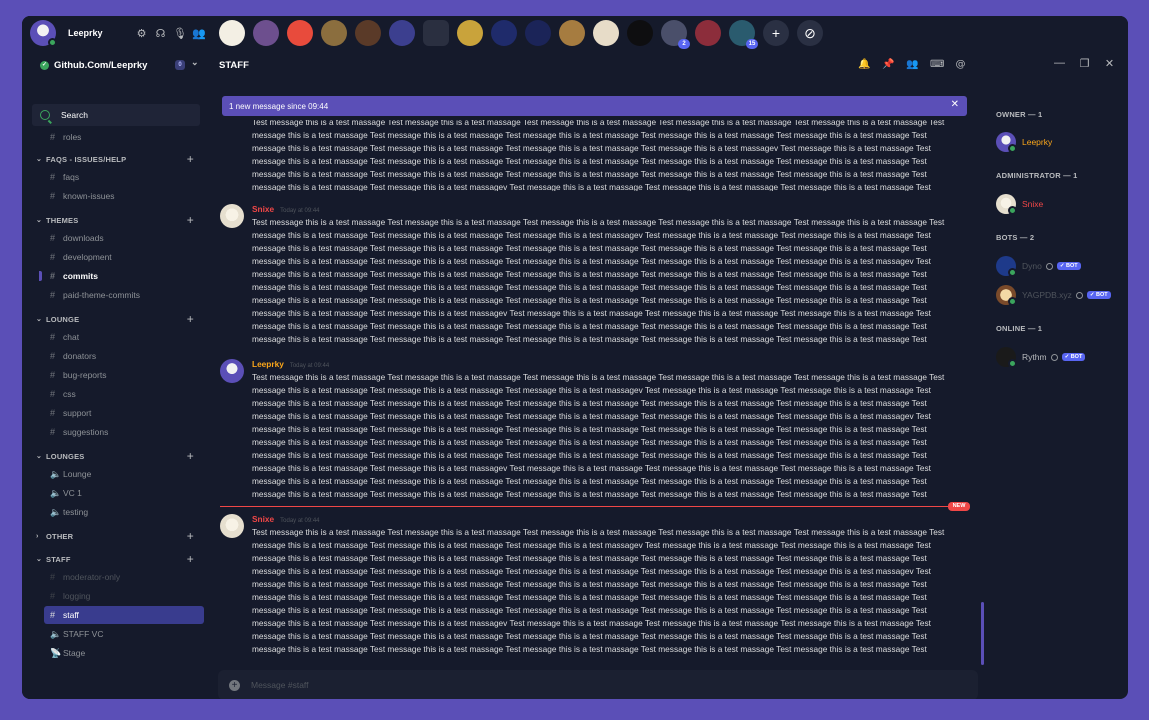  I want to click on pin-icon: 📌, so click(888, 64).